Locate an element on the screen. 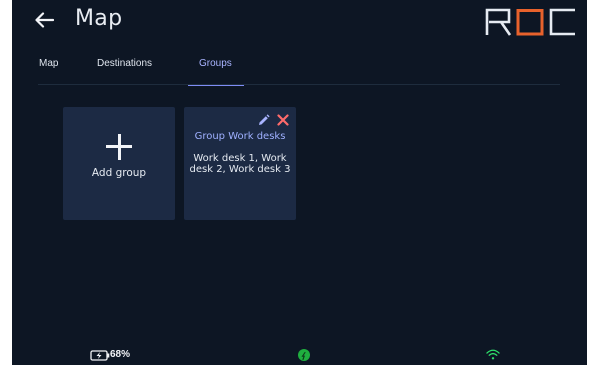  plus-icon is located at coordinates (119, 147).